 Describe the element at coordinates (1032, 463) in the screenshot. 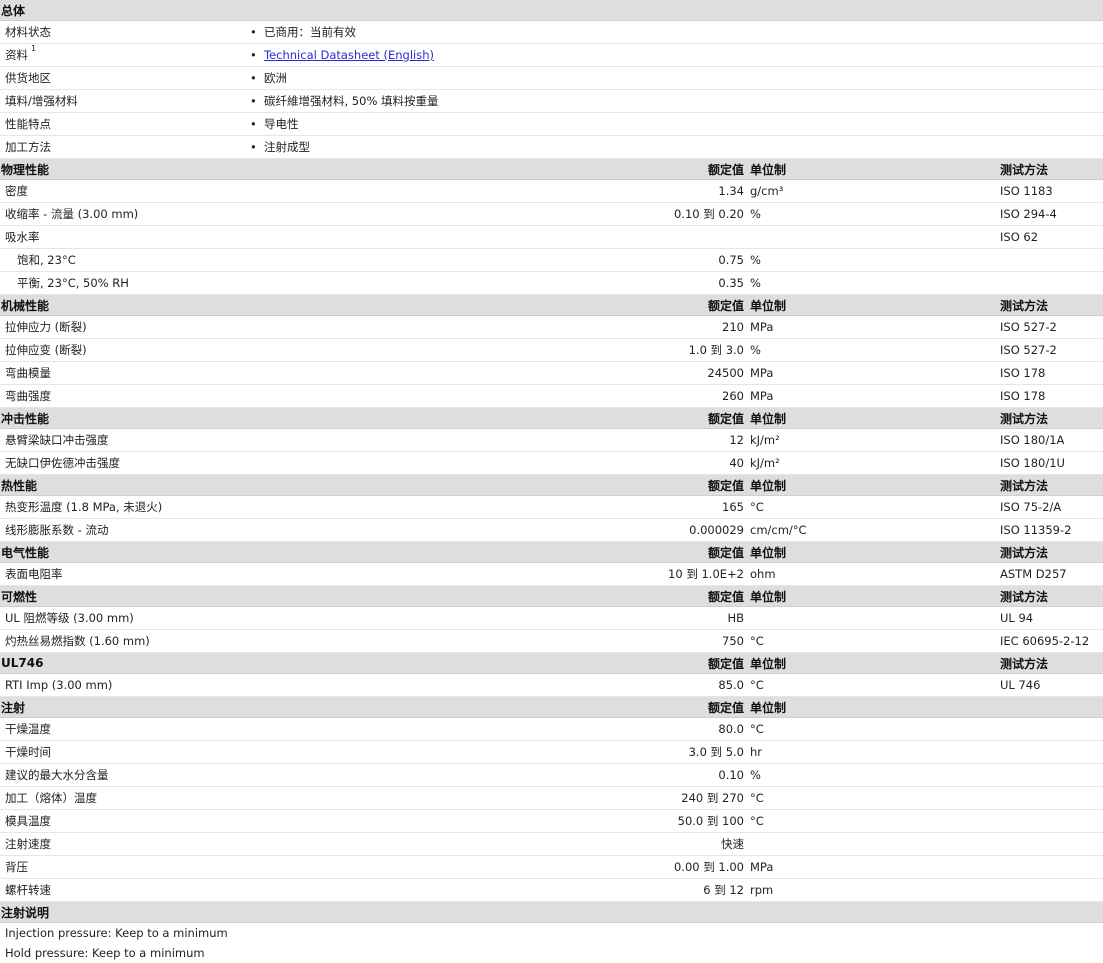

I see `test-method: ISO 180/1U` at that location.